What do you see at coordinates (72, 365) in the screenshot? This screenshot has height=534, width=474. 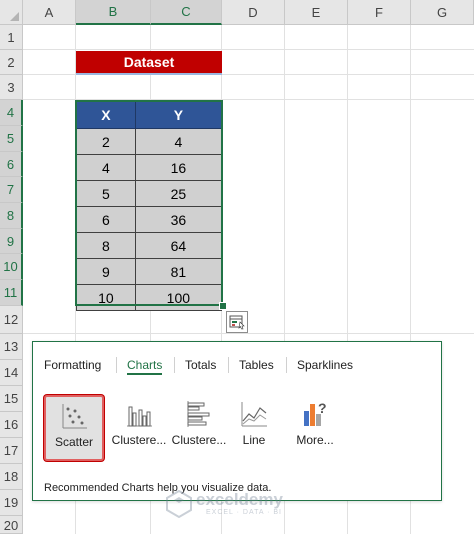 I see `tab-formatting: Formatting` at bounding box center [72, 365].